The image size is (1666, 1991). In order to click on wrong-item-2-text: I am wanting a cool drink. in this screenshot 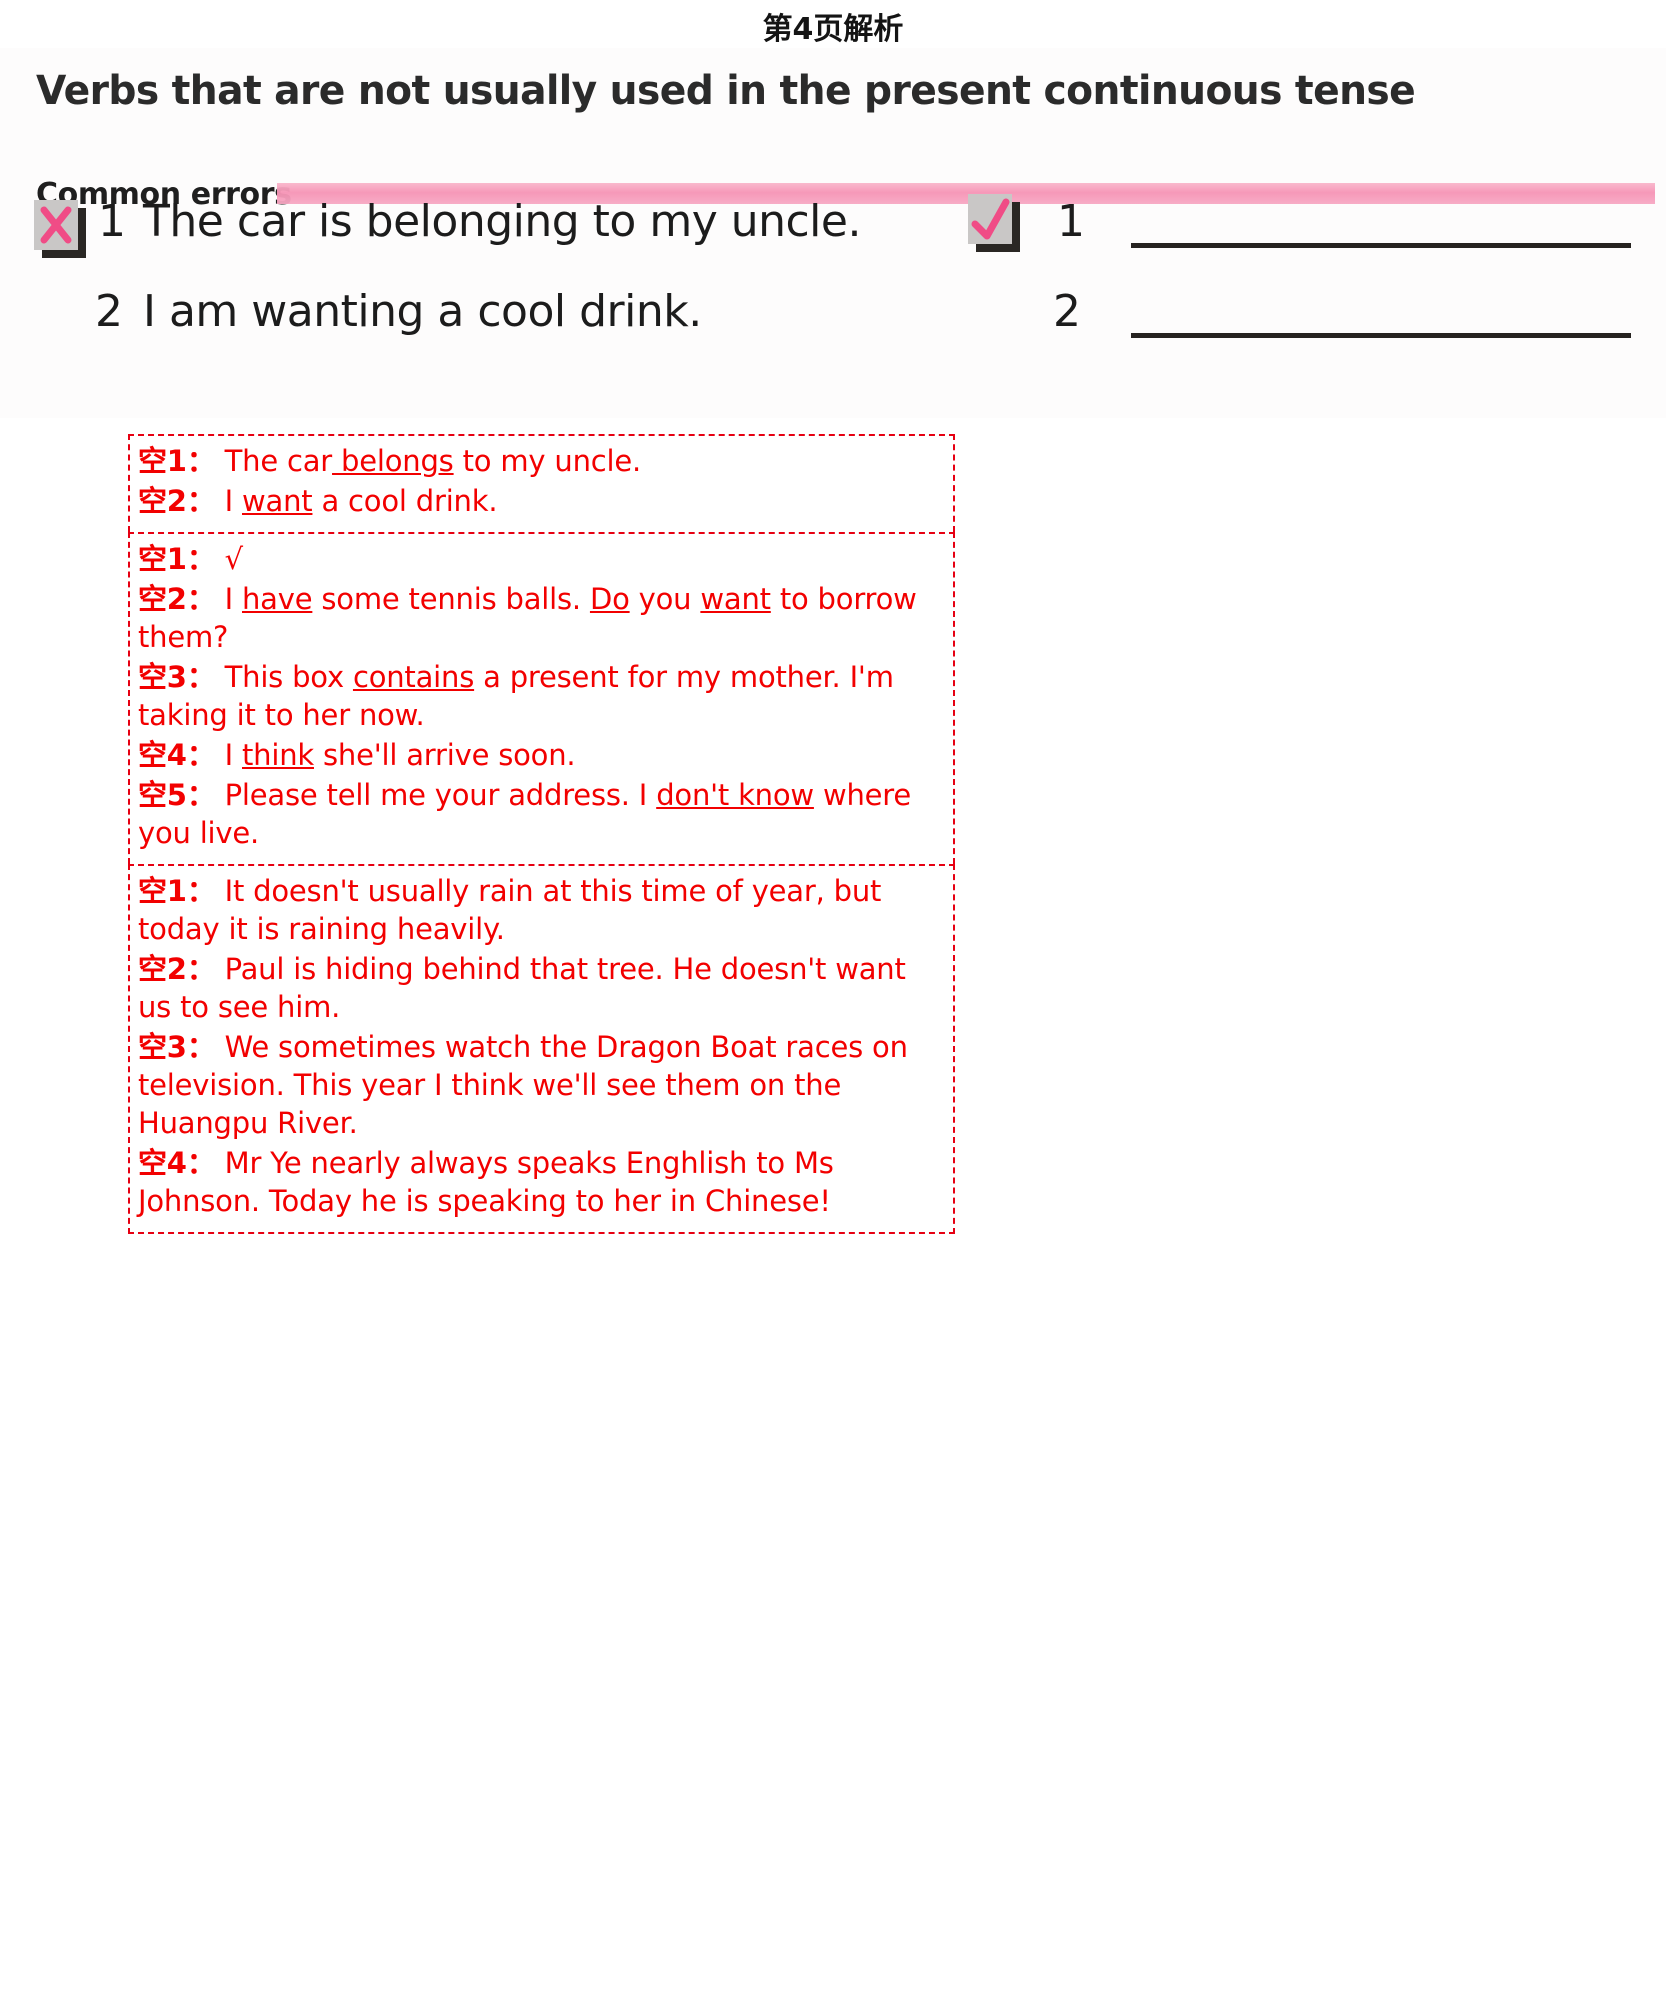, I will do `click(422, 311)`.